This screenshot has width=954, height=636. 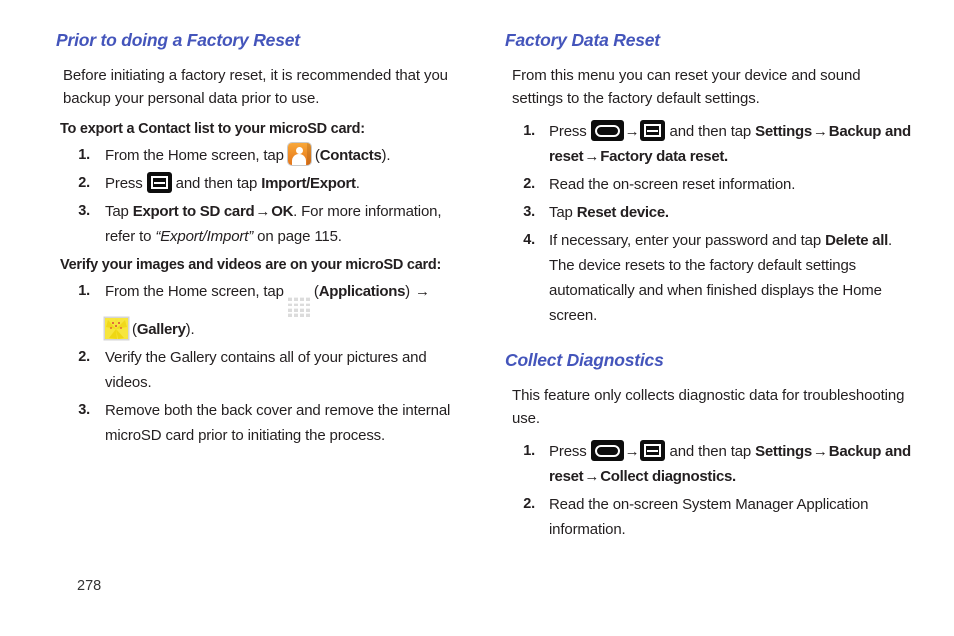 I want to click on list-item: 3. Tap Reset device., so click(x=708, y=212).